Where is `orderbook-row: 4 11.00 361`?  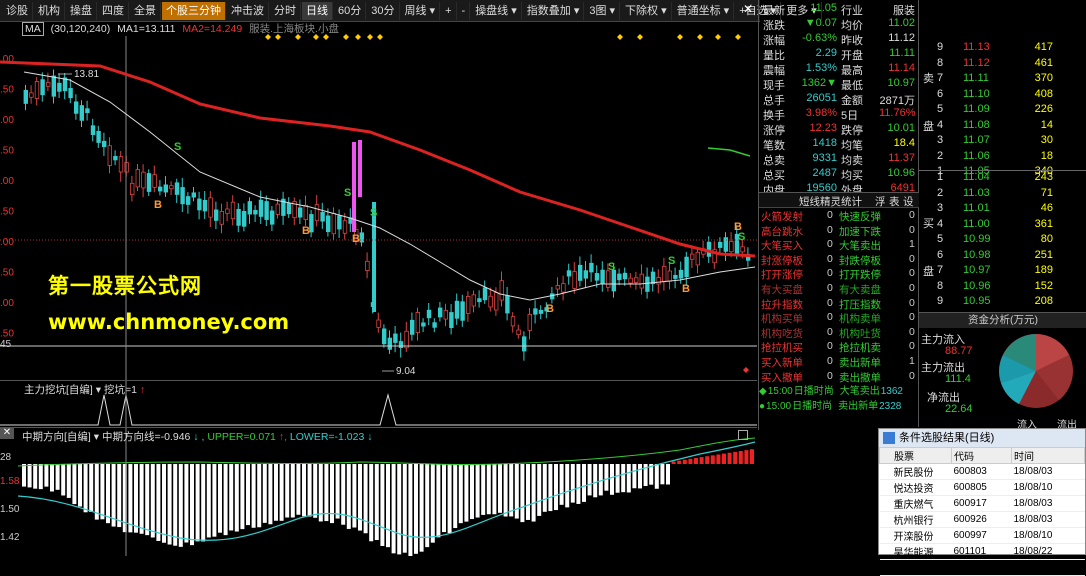
orderbook-row: 4 11.00 361 is located at coordinates (1002, 225).